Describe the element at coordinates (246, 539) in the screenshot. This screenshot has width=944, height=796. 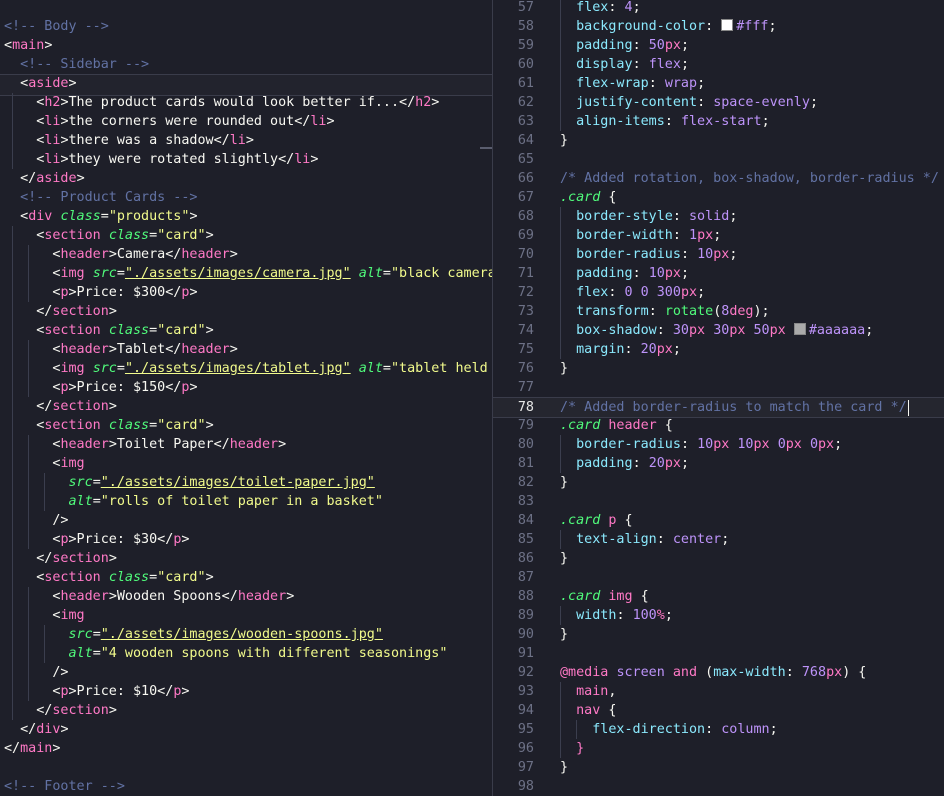
I see `code-line: <p>Price: $30</p>` at that location.